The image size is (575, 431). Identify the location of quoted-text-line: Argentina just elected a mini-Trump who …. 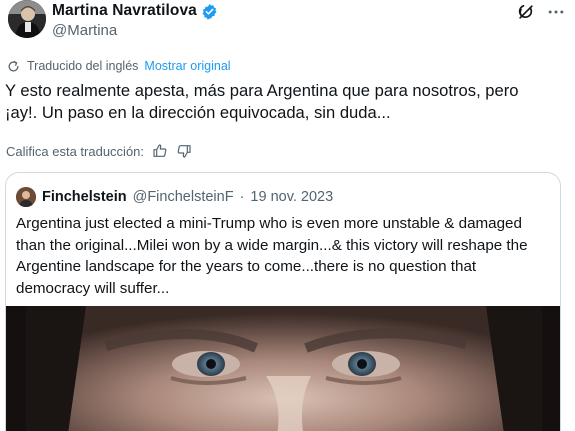
(269, 223).